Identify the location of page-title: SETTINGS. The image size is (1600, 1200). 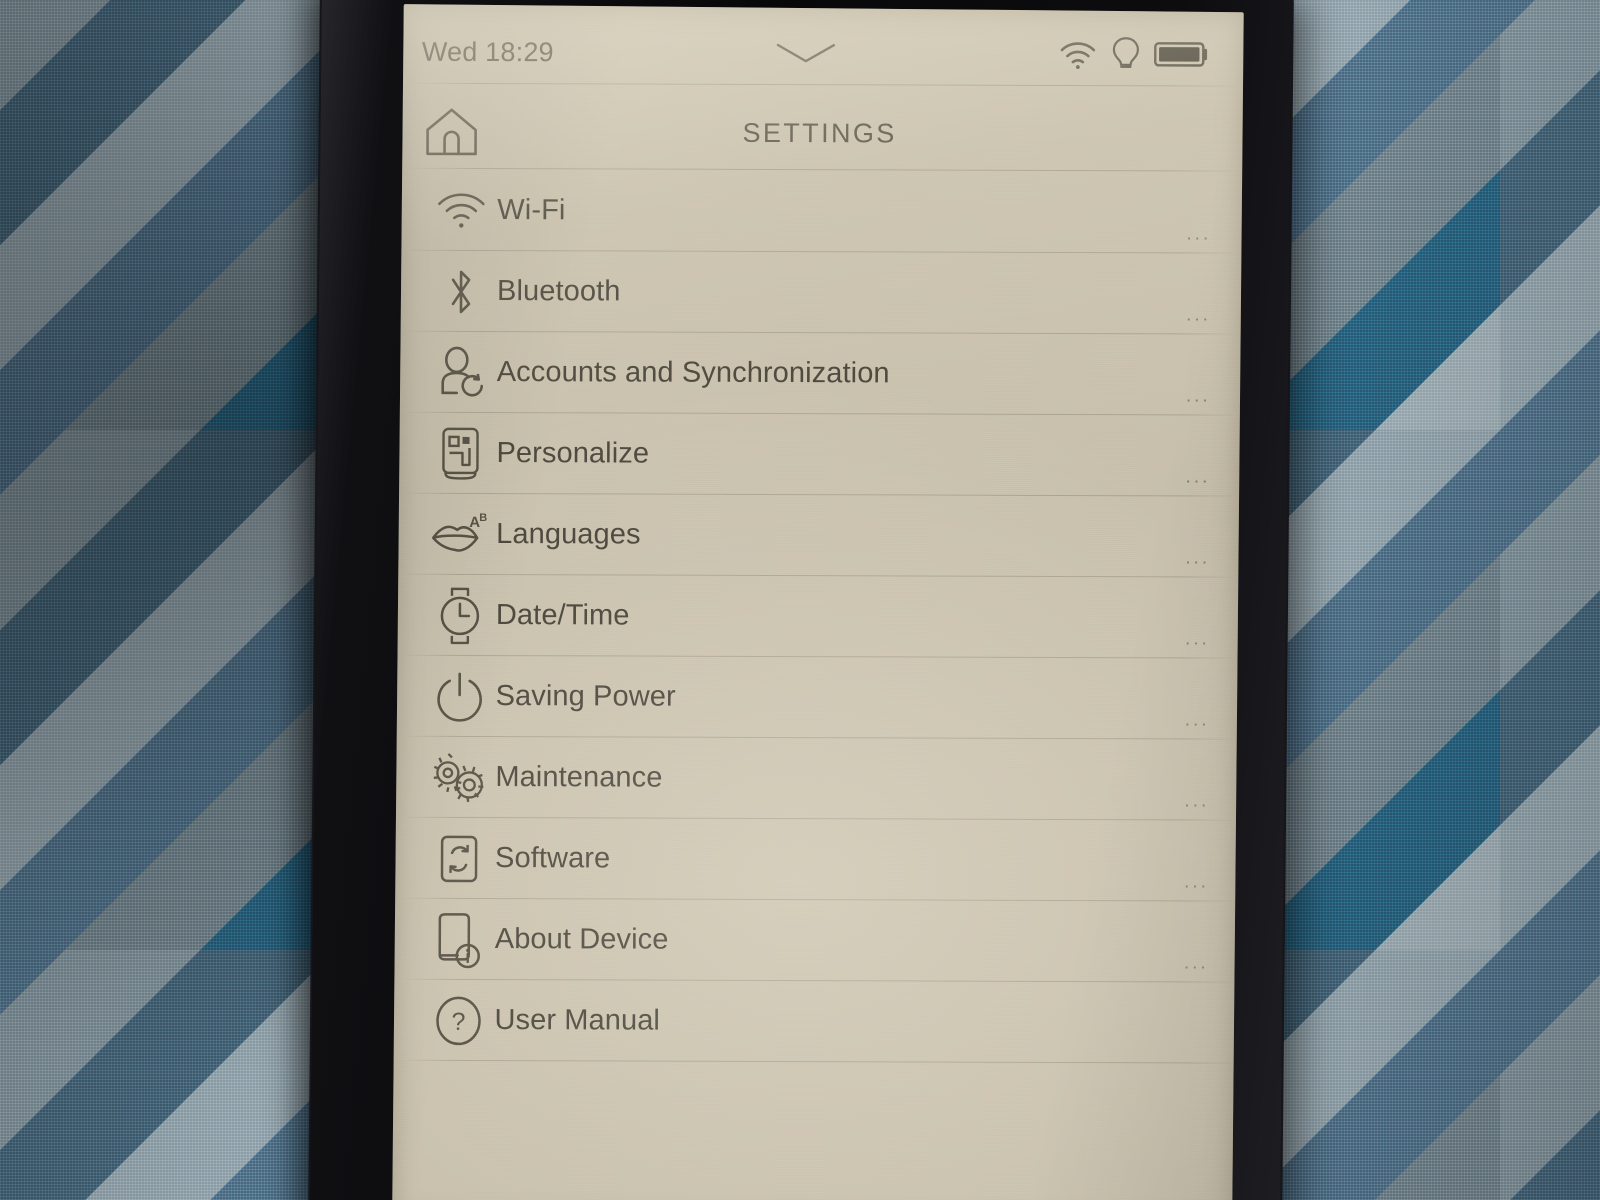
(819, 132).